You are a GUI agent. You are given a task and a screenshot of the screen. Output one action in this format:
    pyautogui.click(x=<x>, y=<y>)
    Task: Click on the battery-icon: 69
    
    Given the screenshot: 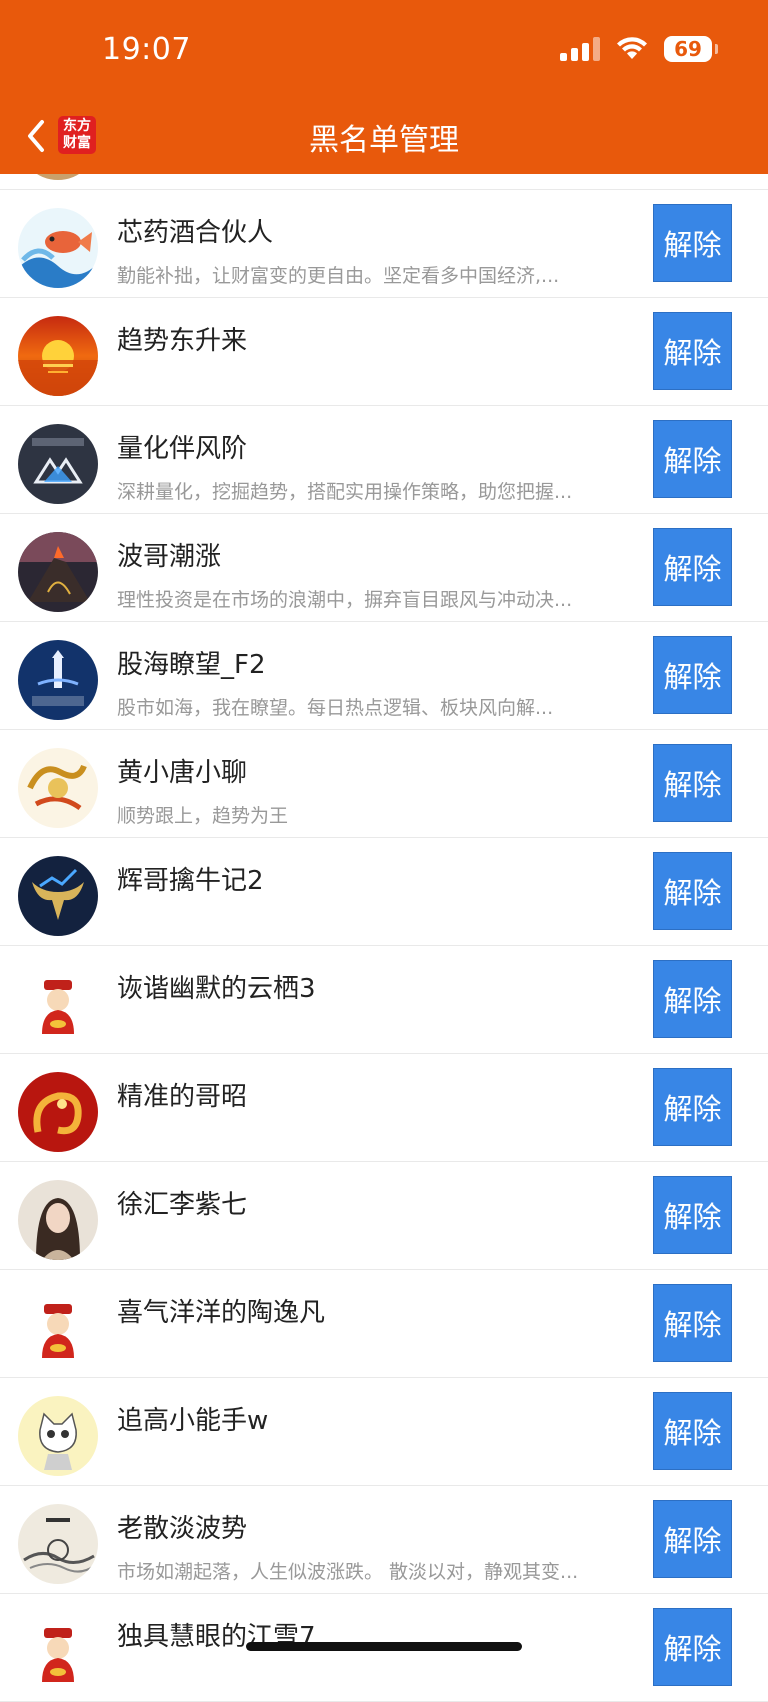 What is the action you would take?
    pyautogui.click(x=691, y=49)
    